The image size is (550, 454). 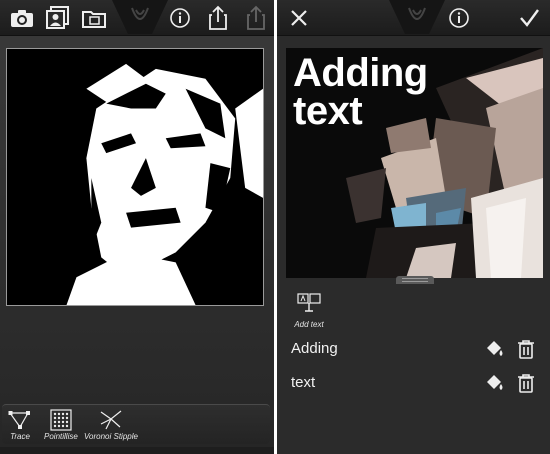 I want to click on drag-handle, so click(x=415, y=280).